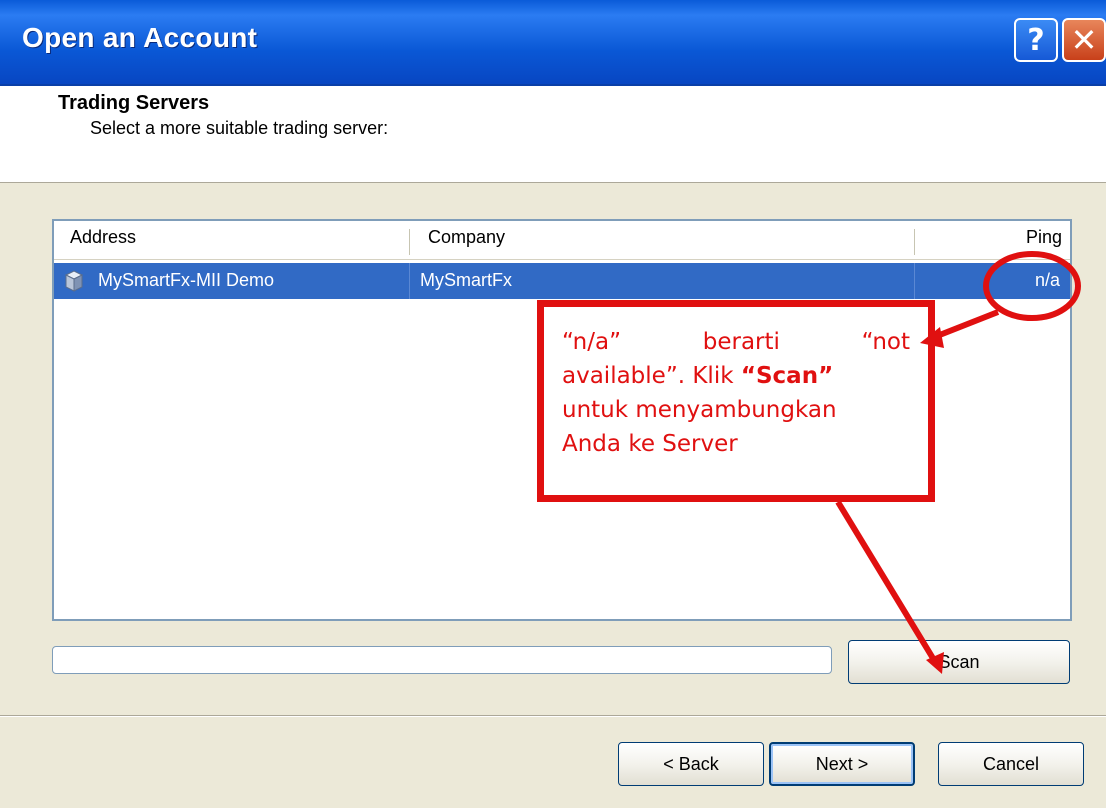 Image resolution: width=1106 pixels, height=808 pixels. I want to click on annotation-line: available”. Klik “Scan”, so click(736, 376).